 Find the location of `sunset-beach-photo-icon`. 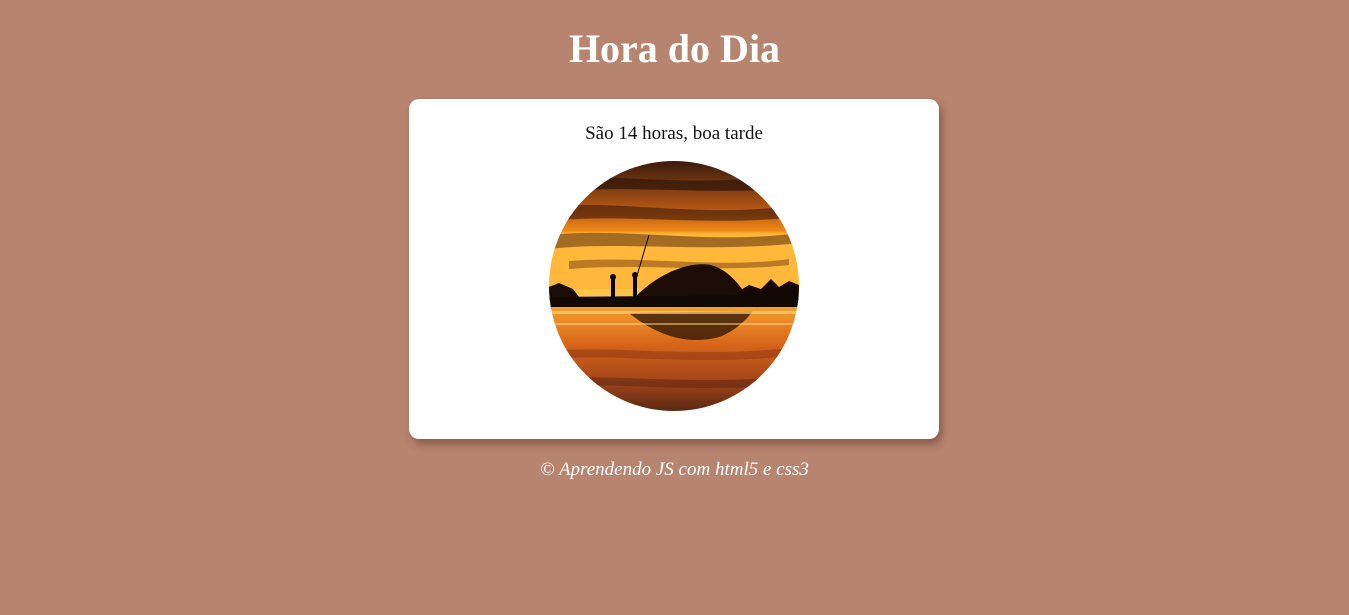

sunset-beach-photo-icon is located at coordinates (674, 286).